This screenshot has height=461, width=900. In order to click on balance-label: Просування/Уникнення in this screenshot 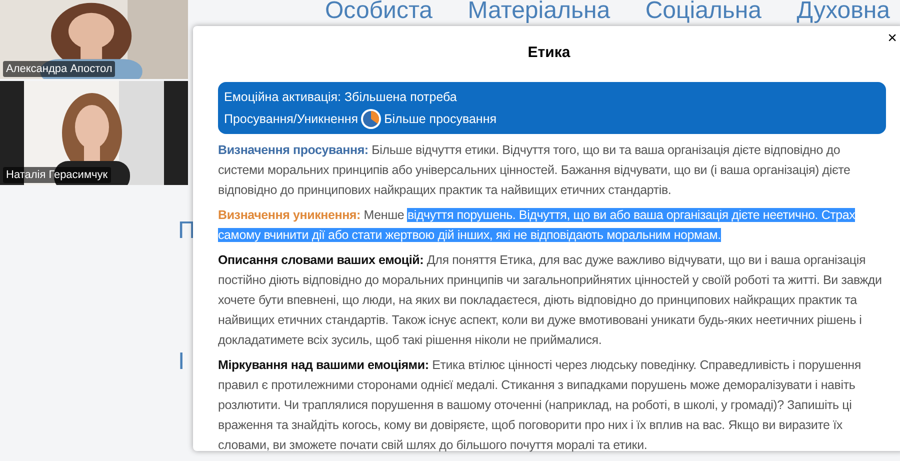, I will do `click(291, 119)`.